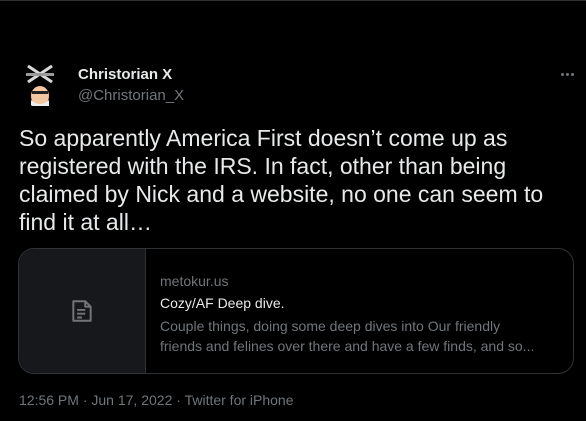 This screenshot has width=586, height=421. I want to click on link-card-title: Cozy/AF Deep dive., so click(222, 303).